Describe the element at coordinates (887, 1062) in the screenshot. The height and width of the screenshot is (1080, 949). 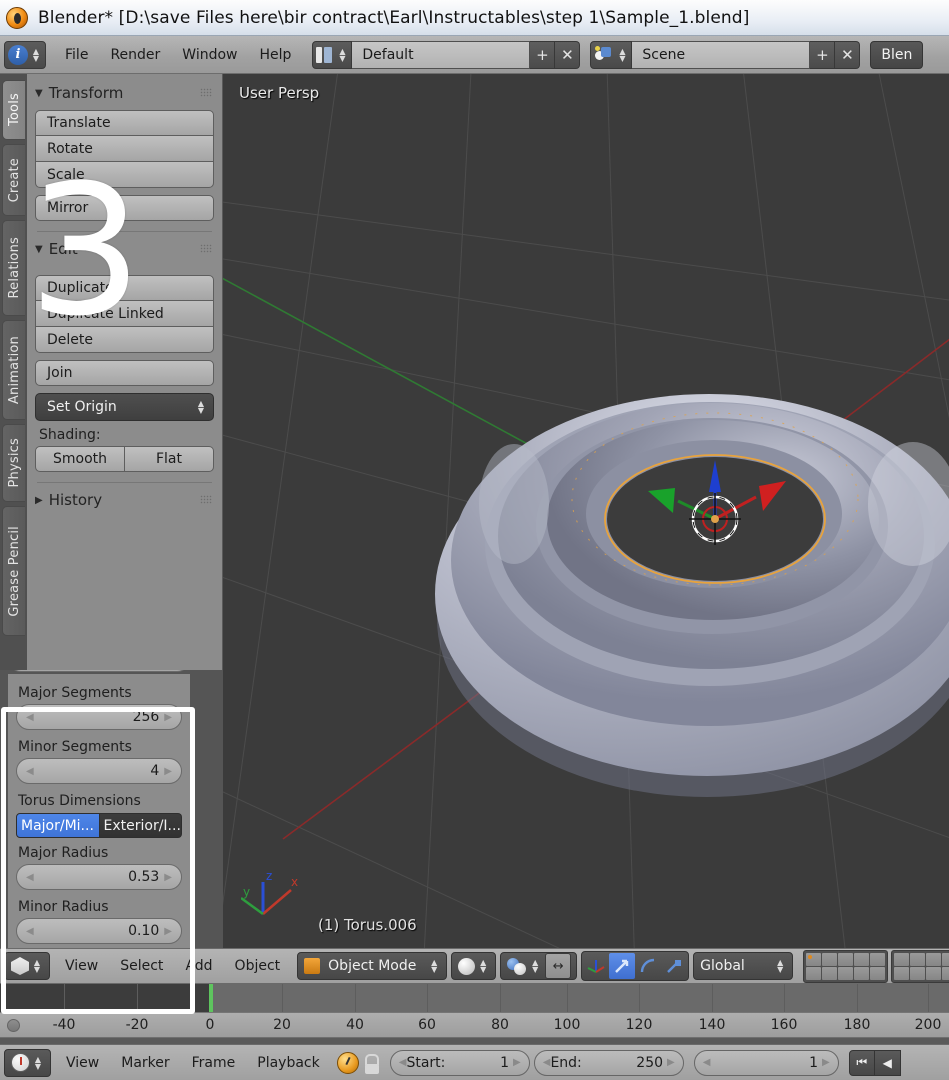
I see `prev-keyframe-icon: ◀` at that location.